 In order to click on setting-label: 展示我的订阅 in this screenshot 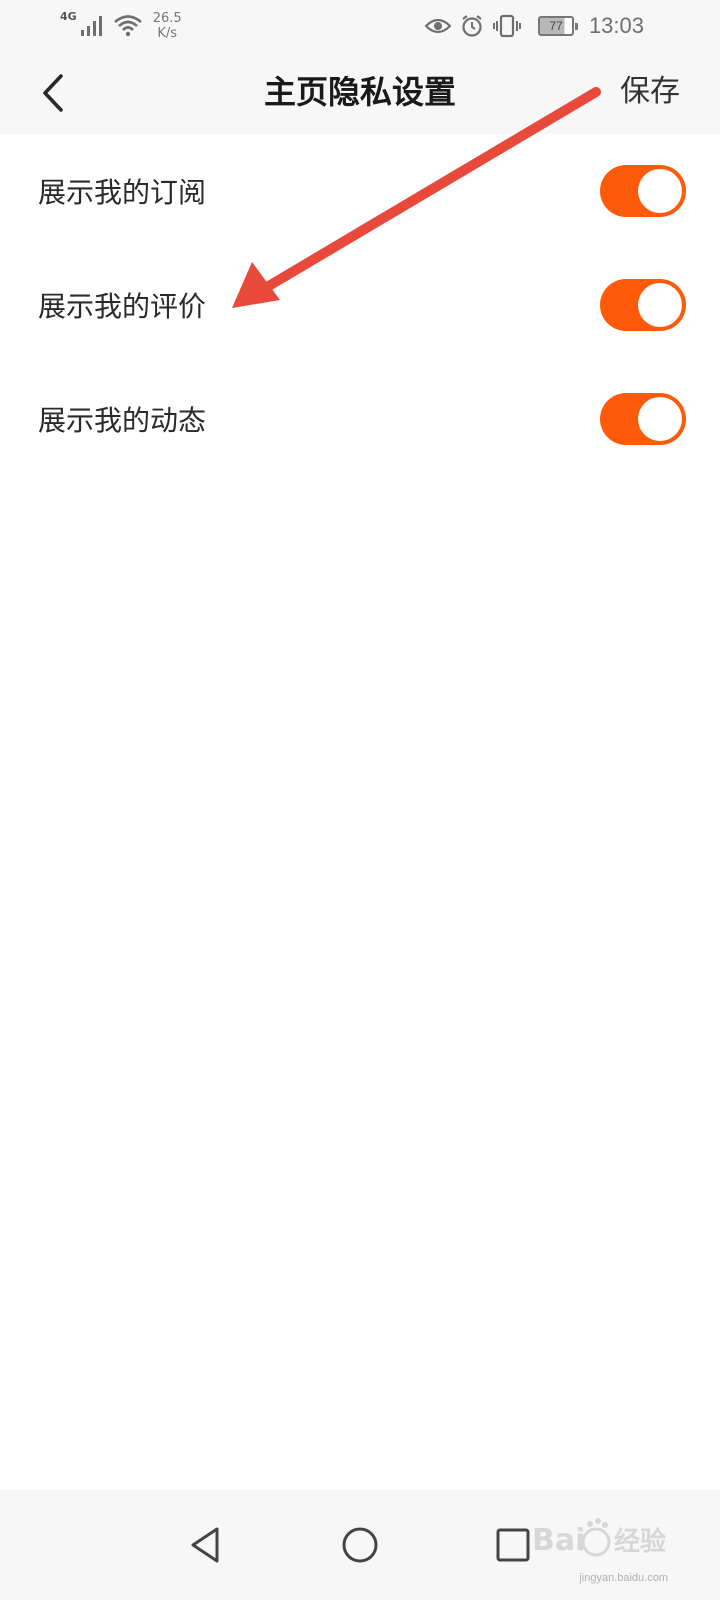, I will do `click(122, 192)`.